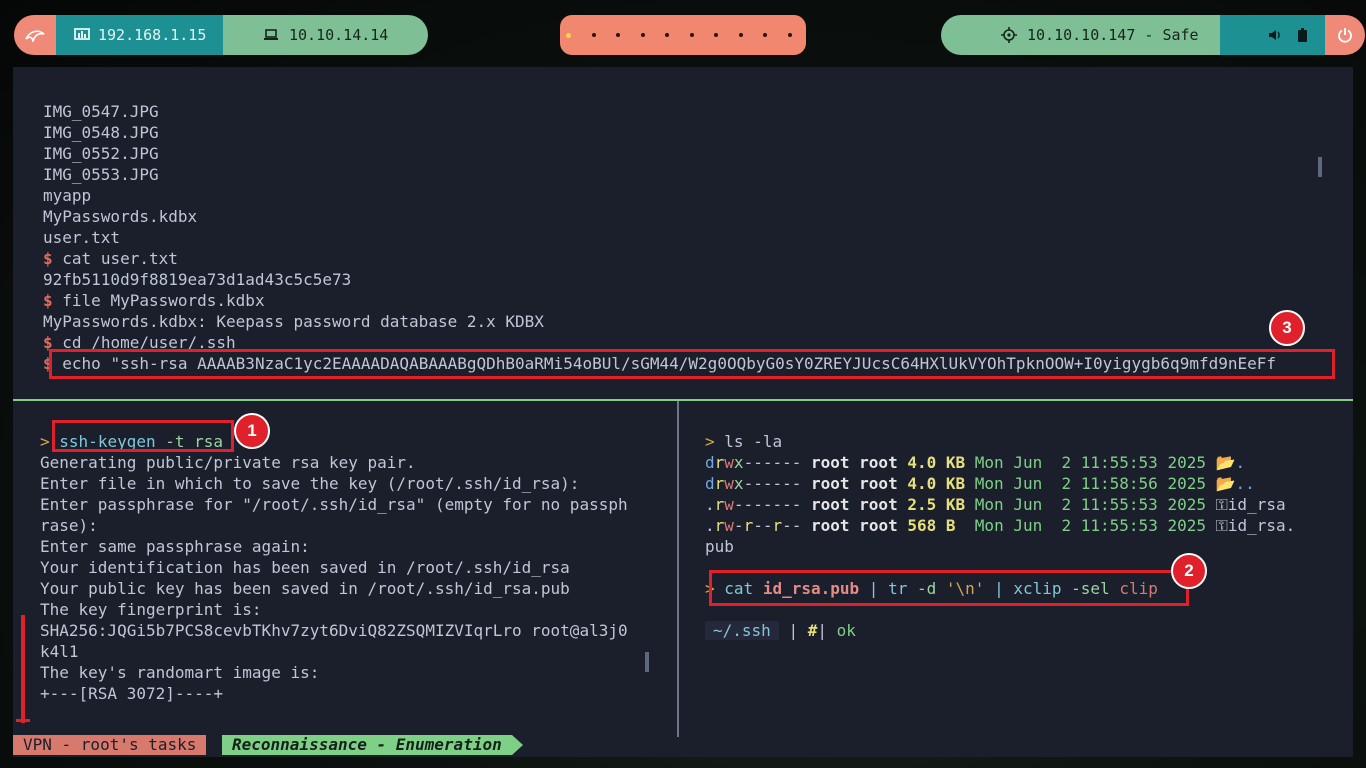 This screenshot has width=1366, height=768. Describe the element at coordinates (1009, 35) in the screenshot. I see `crosshair-icon` at that location.